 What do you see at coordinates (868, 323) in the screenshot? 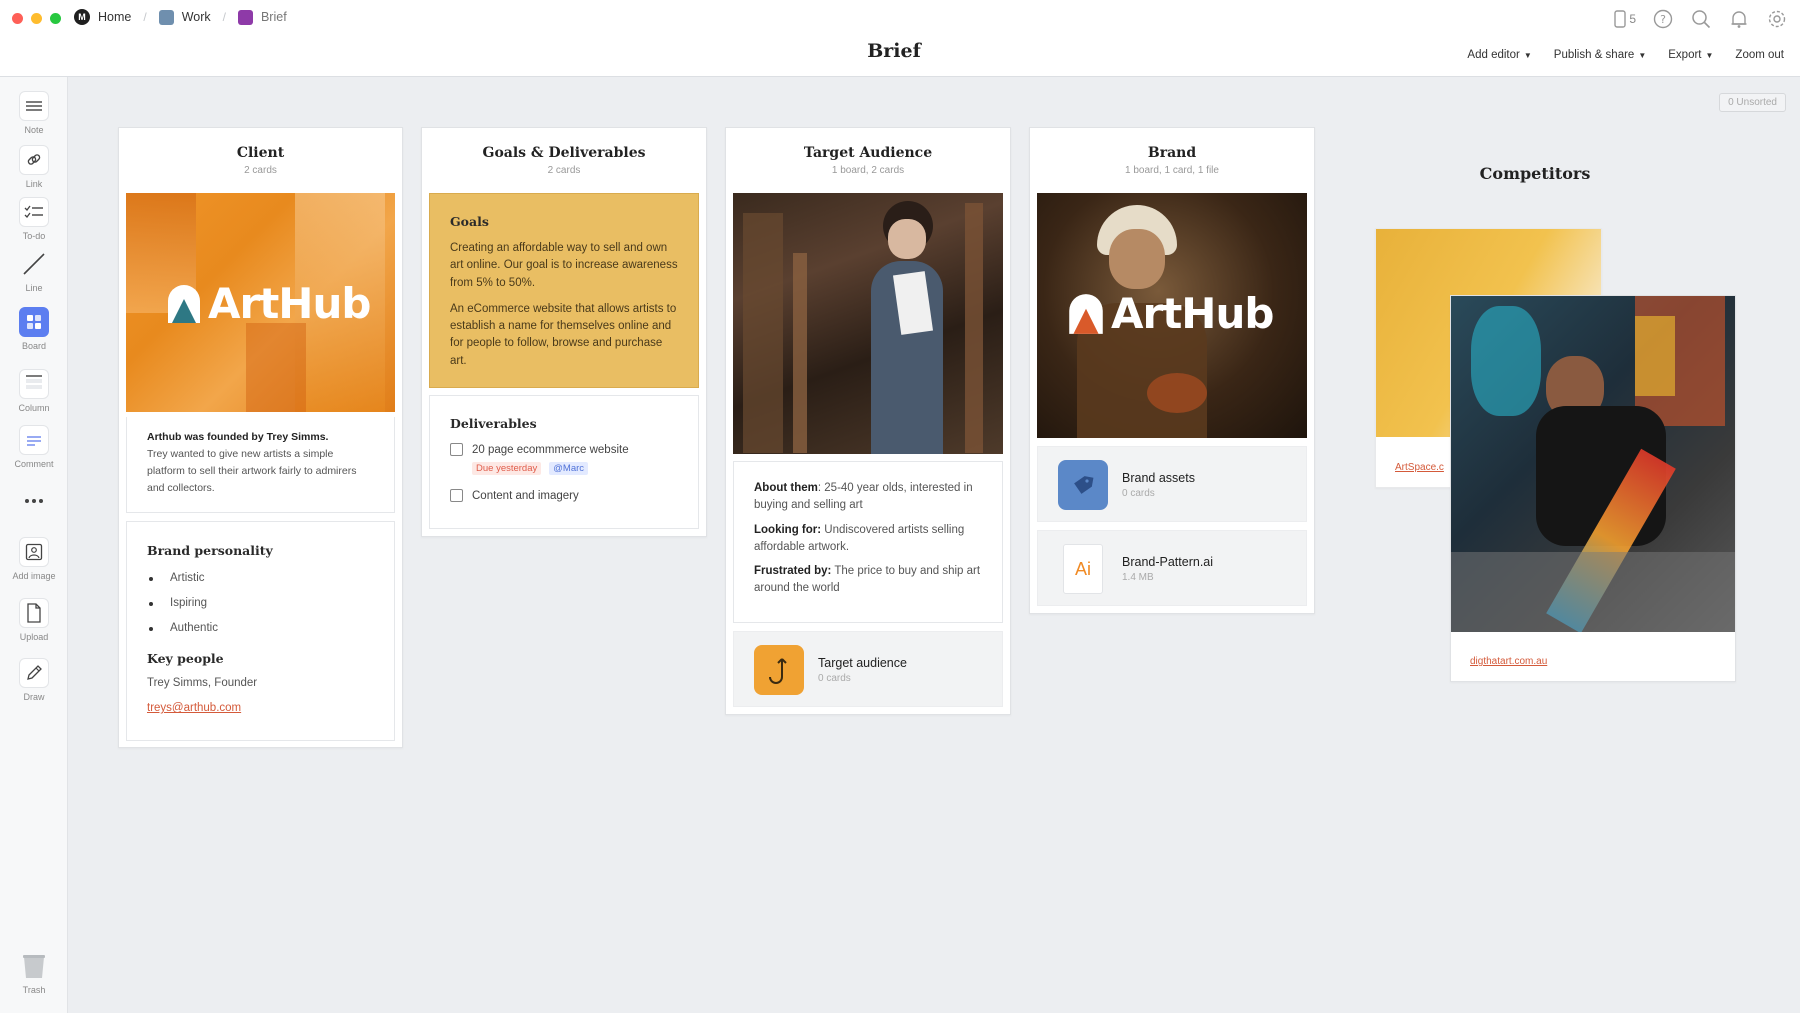
I see `audience-photo` at bounding box center [868, 323].